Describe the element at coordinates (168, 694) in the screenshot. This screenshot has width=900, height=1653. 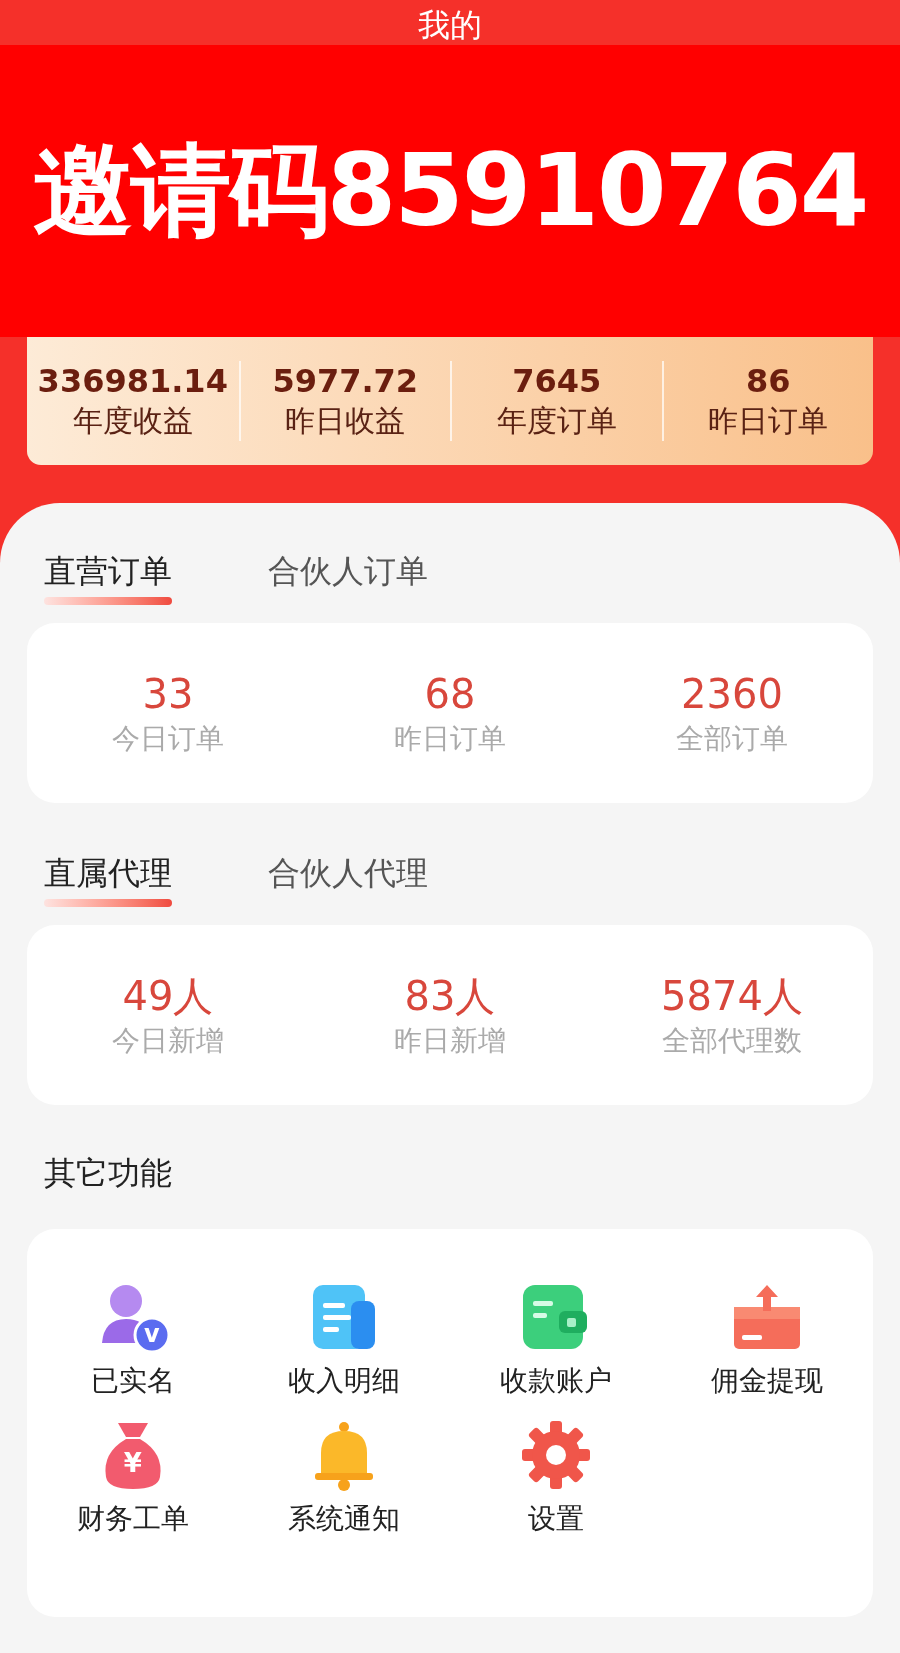
I see `stat-value: 33` at that location.